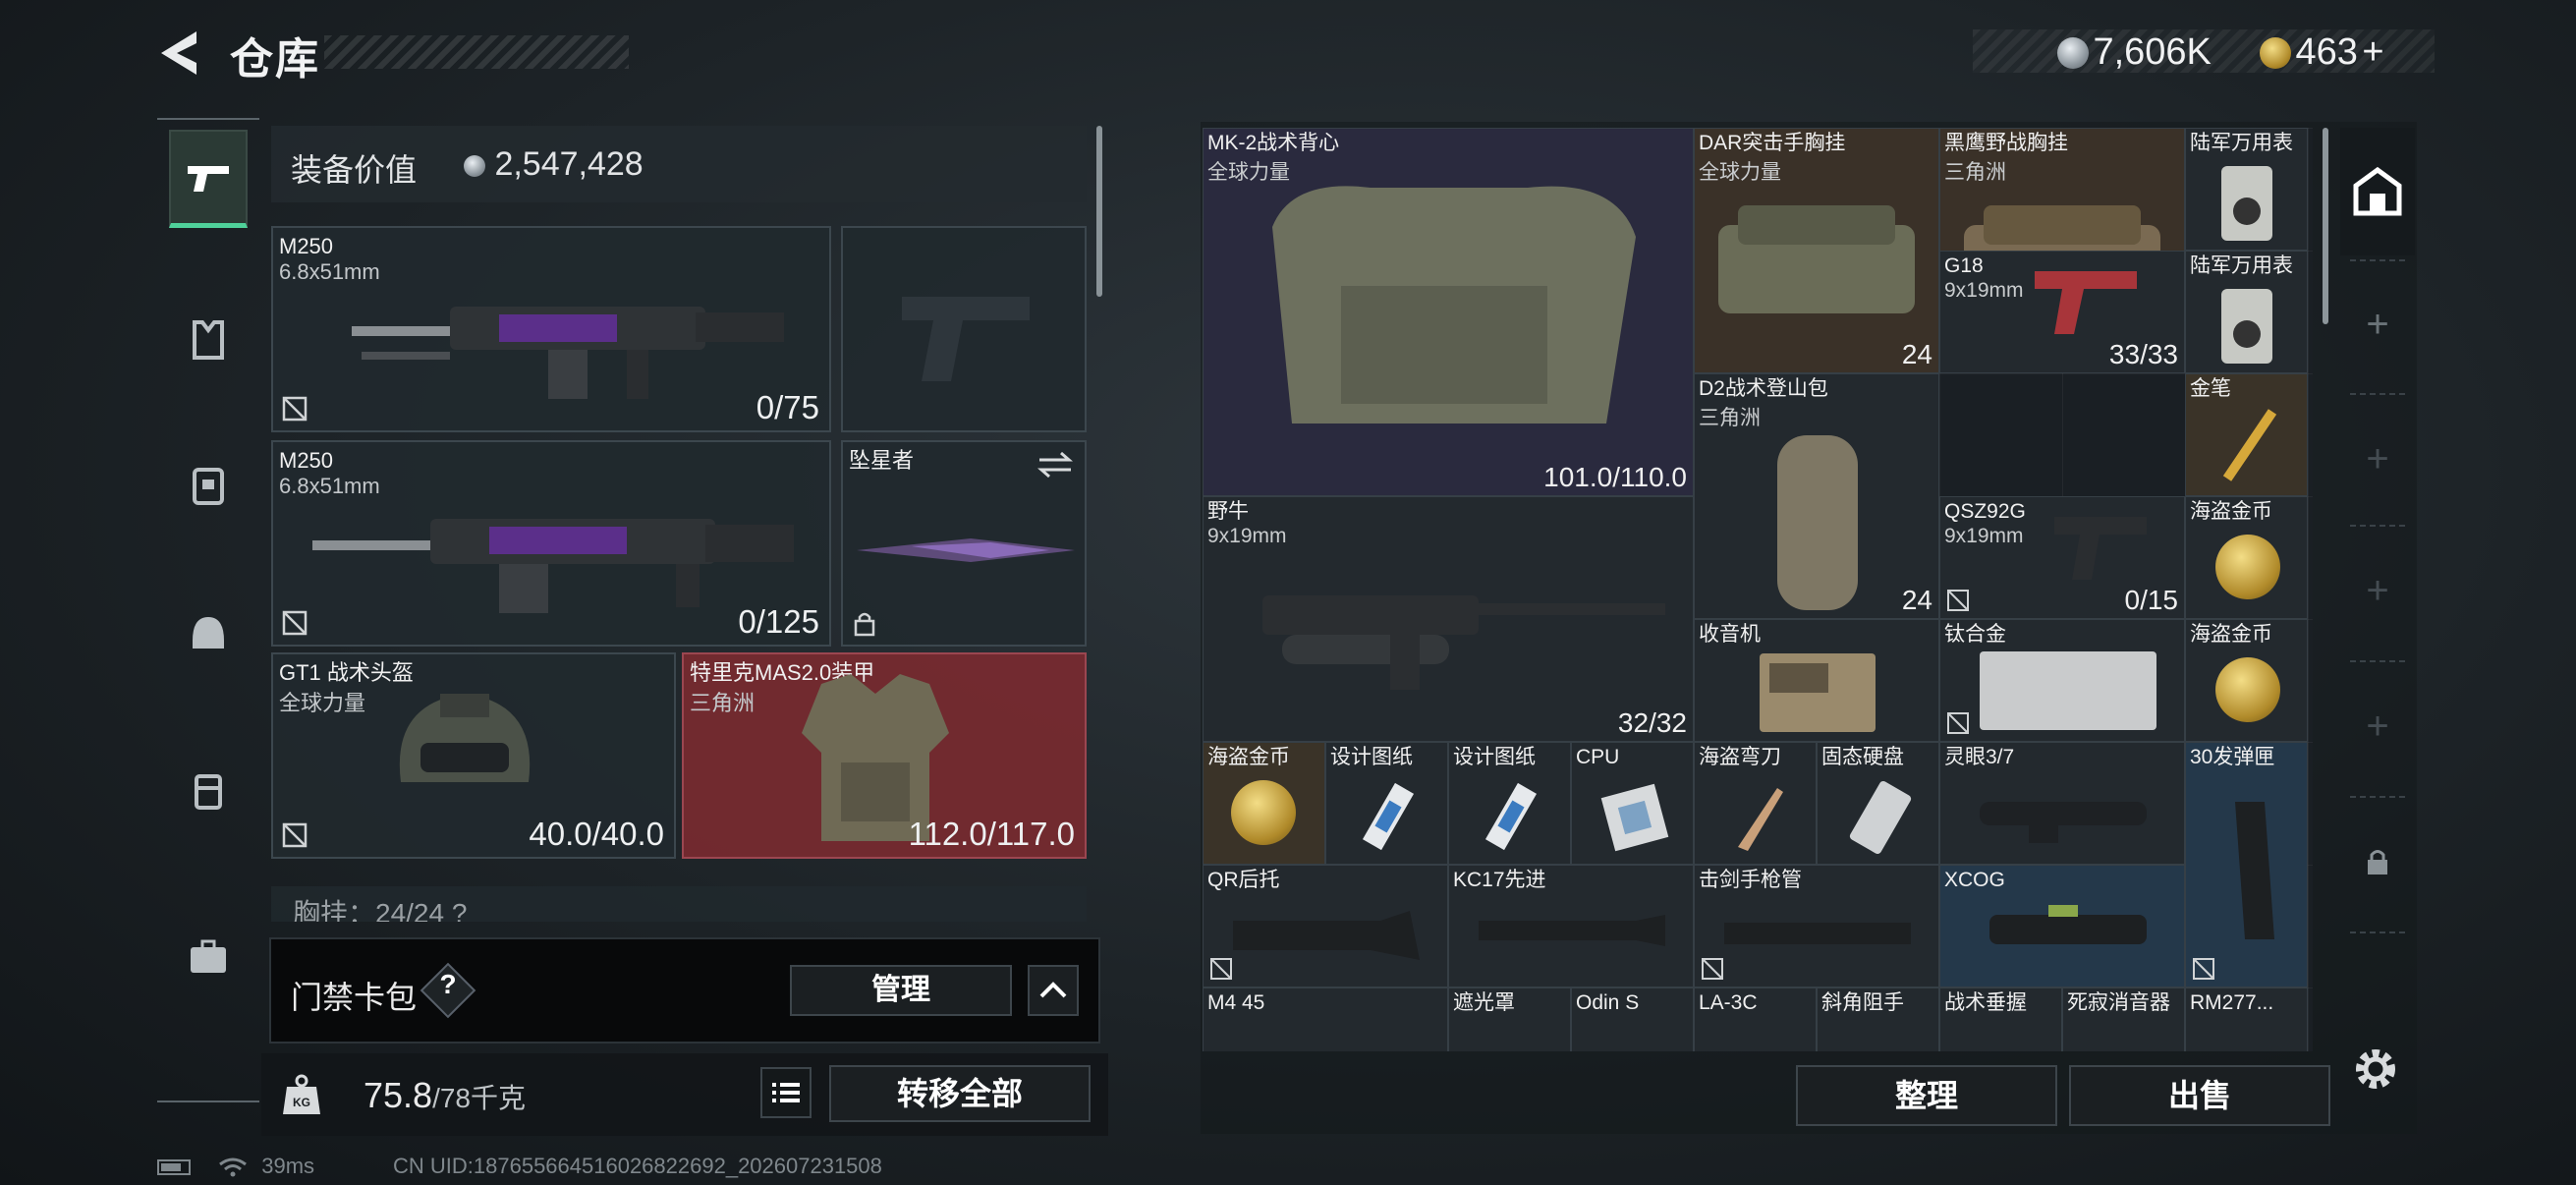  Describe the element at coordinates (2062, 927) in the screenshot. I see `stash-item: XCOG` at that location.